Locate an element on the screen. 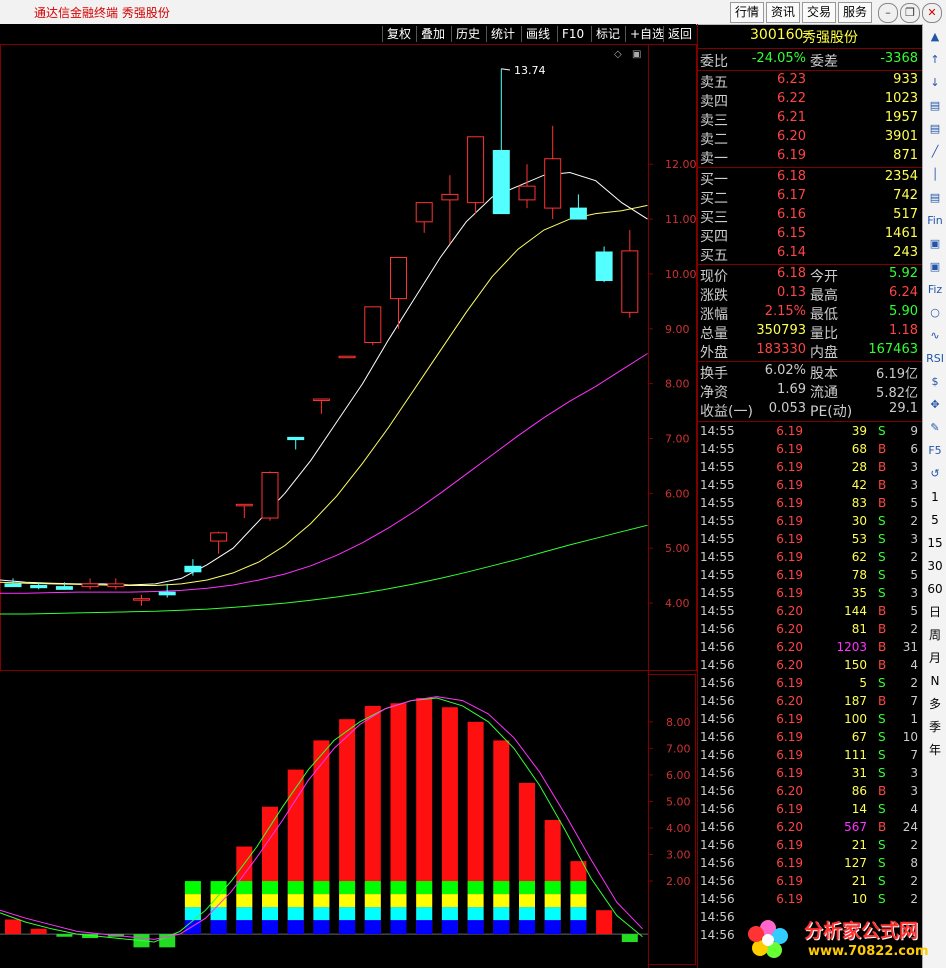  side-tool-icon: 60 is located at coordinates (935, 589).